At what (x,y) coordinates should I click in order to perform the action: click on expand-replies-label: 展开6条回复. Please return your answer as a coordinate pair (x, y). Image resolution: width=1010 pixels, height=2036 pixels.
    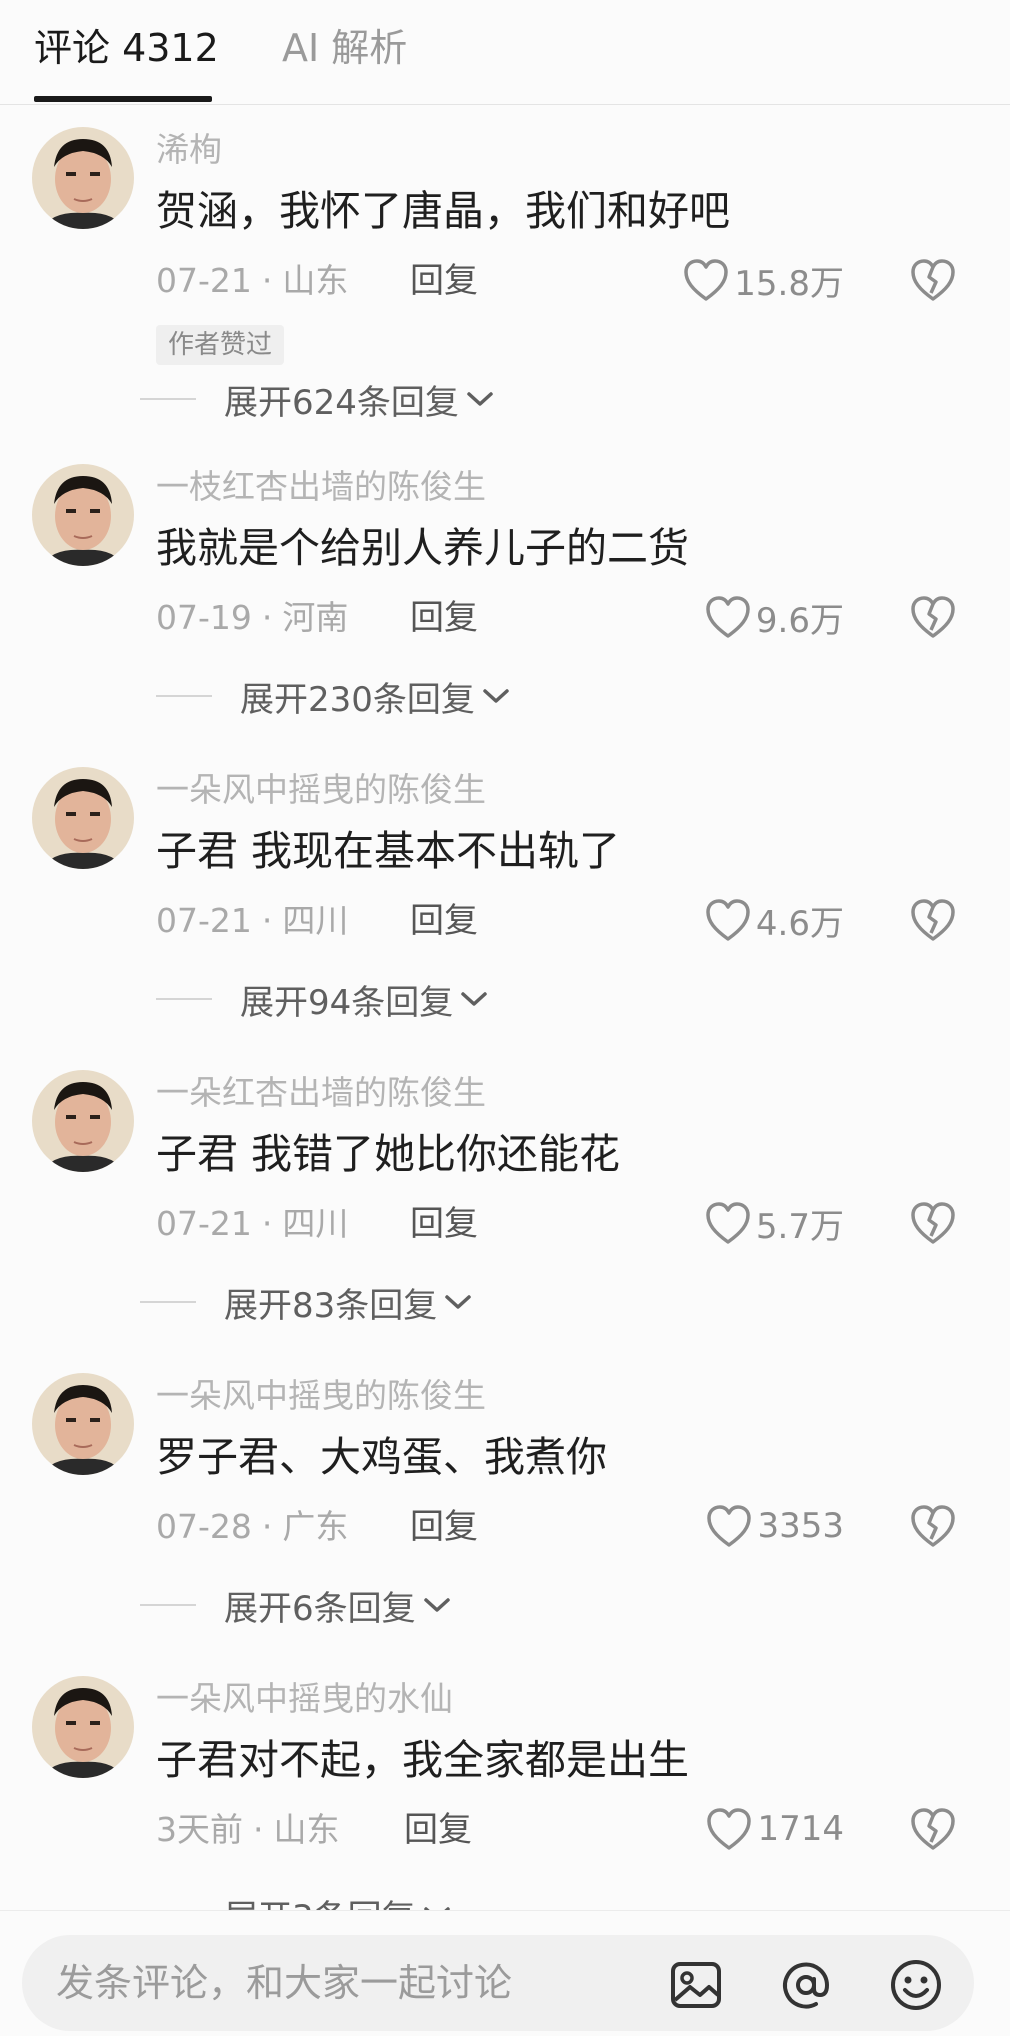
    Looking at the image, I should click on (320, 1608).